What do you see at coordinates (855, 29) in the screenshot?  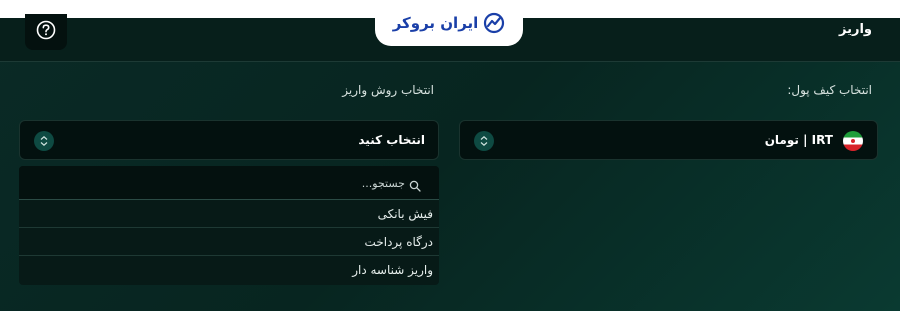 I see `page-title: واریز` at bounding box center [855, 29].